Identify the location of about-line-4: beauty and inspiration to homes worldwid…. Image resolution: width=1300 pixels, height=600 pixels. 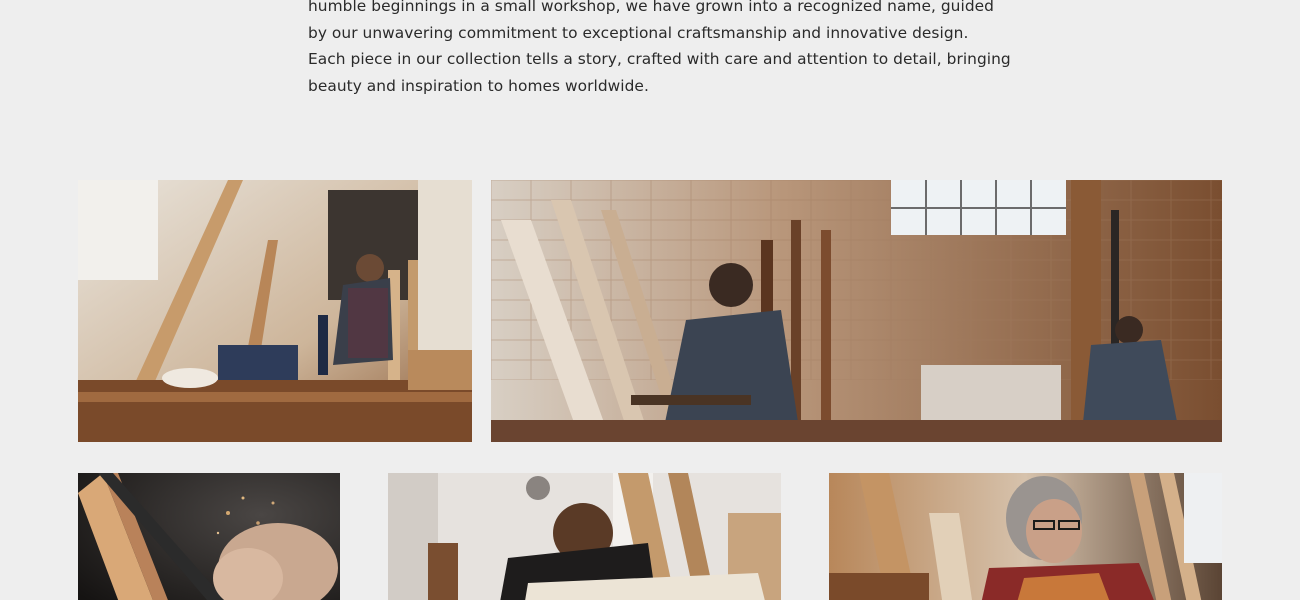
(478, 86).